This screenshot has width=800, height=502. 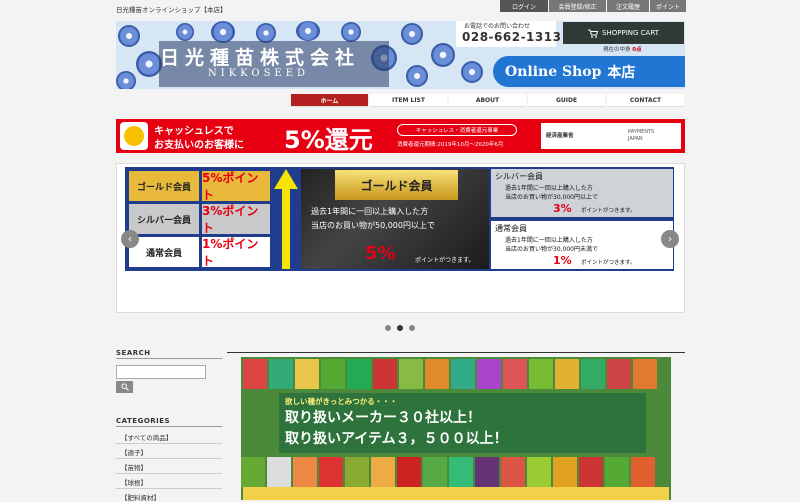 I want to click on tier-gold-label: ゴールド会員, so click(x=164, y=186).